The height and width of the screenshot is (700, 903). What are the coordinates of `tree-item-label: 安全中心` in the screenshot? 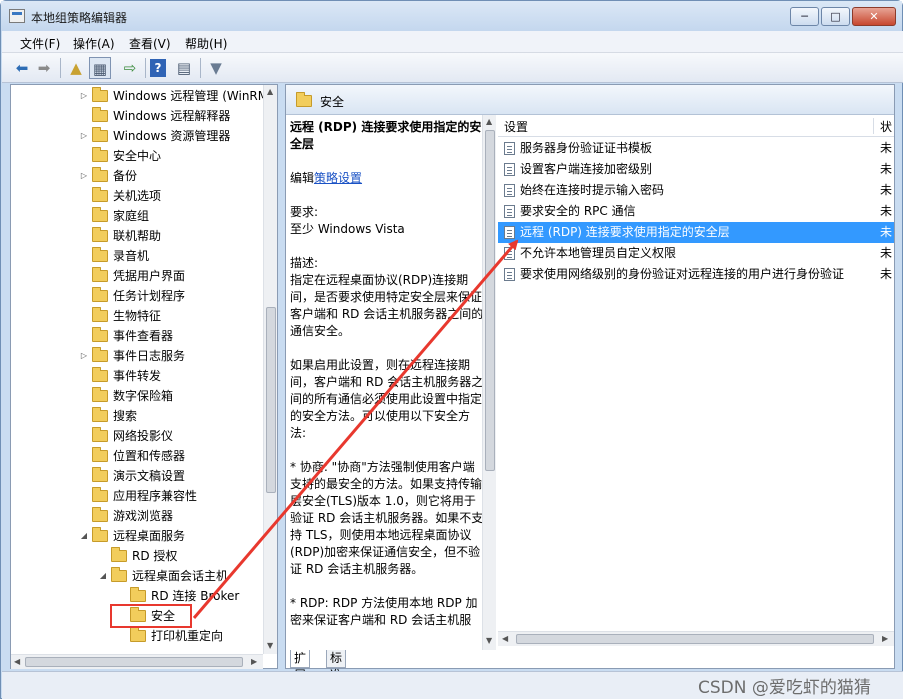 It's located at (137, 156).